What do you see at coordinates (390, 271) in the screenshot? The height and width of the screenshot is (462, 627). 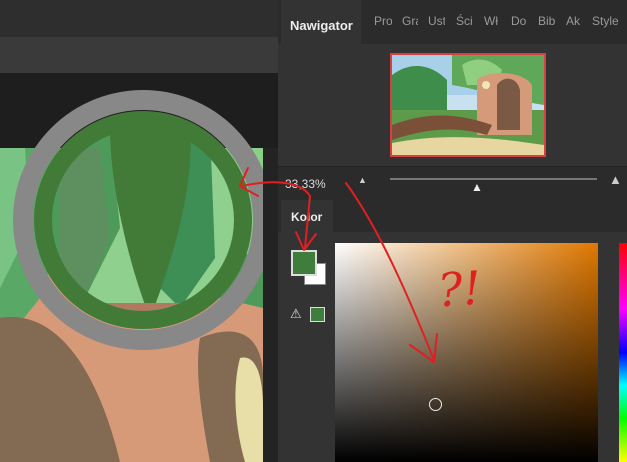 I see `annotation-arrow-to-field` at bounding box center [390, 271].